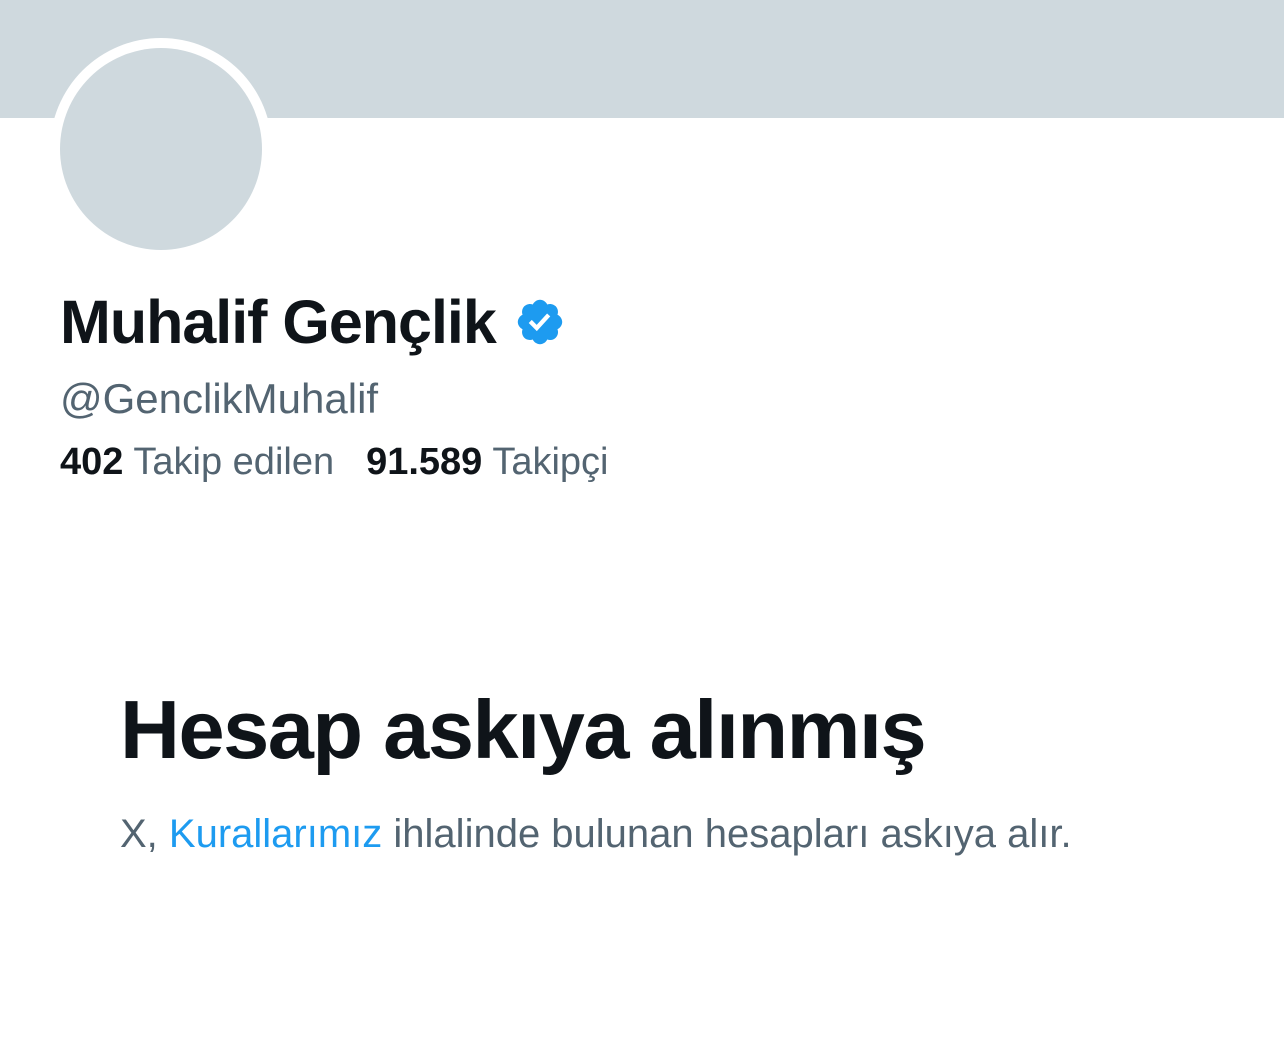 This screenshot has width=1284, height=1063. I want to click on rules-link: Kurallarımız, so click(275, 834).